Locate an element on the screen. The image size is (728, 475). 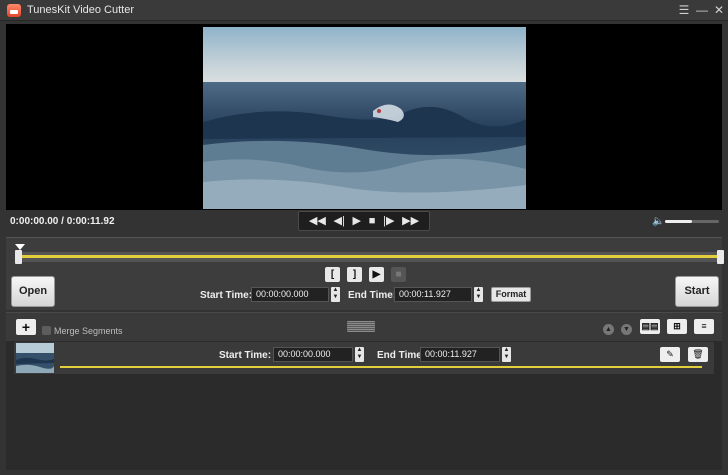
stop-icon: ■ is located at coordinates (372, 221).